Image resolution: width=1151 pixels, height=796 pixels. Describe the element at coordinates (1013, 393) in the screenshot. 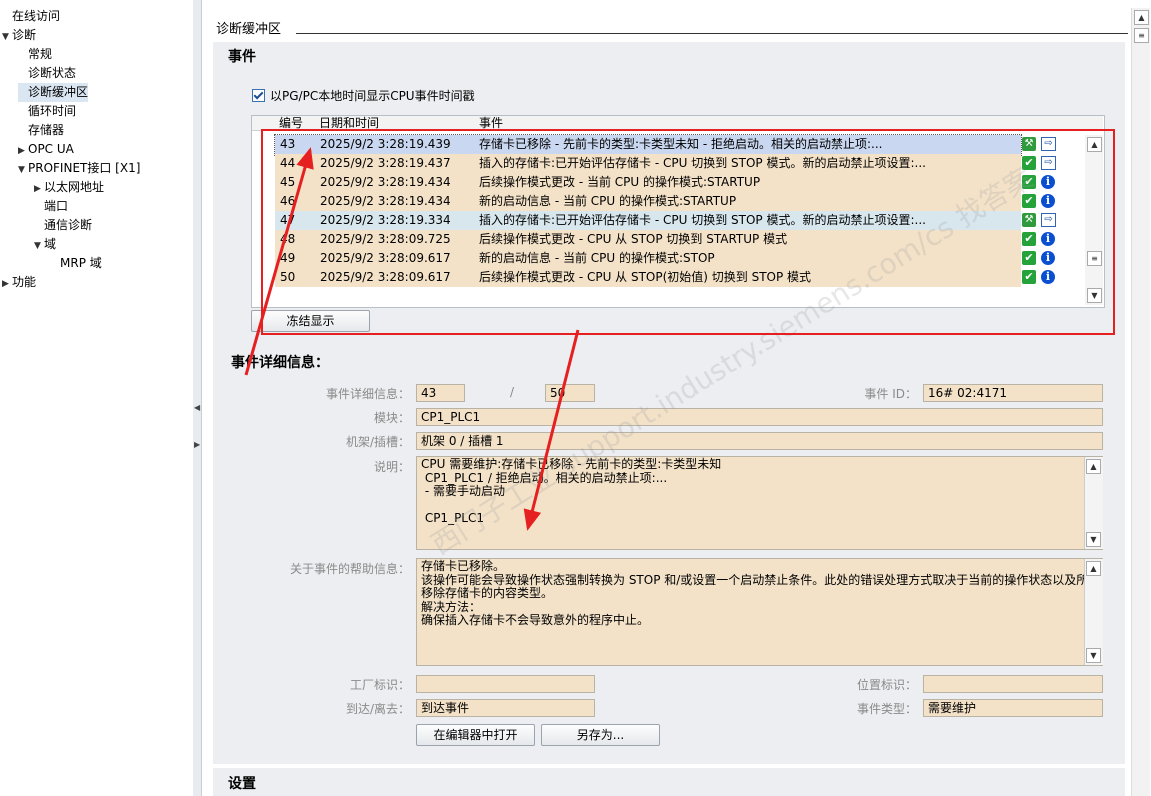

I see `event-id-field: 16# 02:4171` at that location.